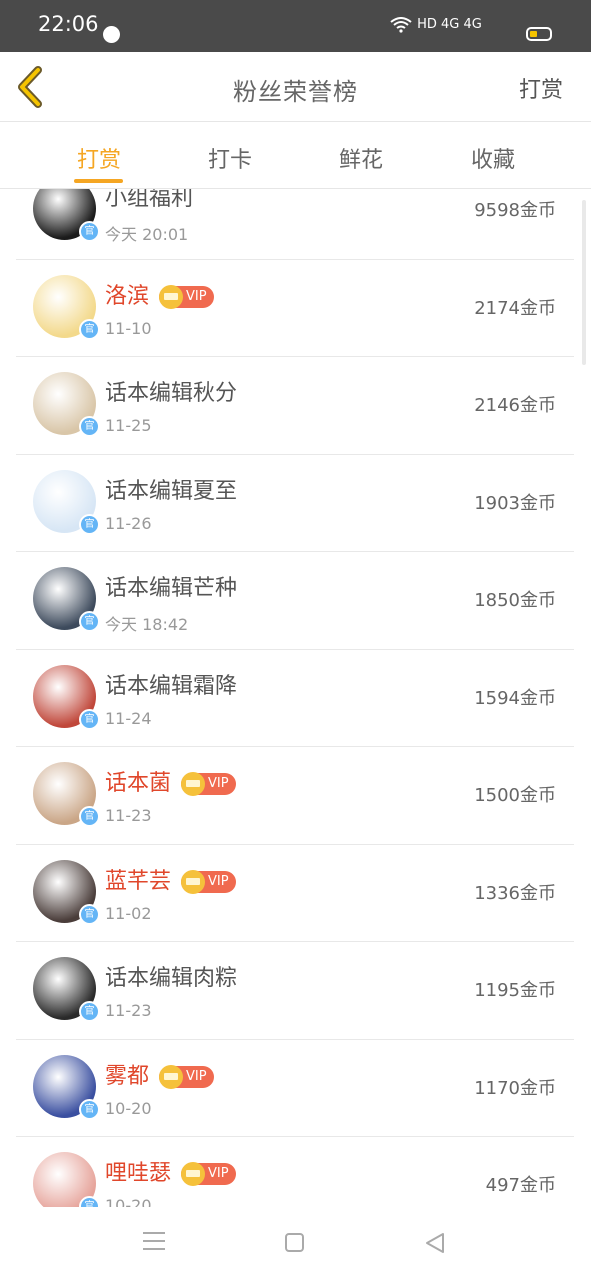  I want to click on user-name: 话本编辑芒种, so click(171, 586).